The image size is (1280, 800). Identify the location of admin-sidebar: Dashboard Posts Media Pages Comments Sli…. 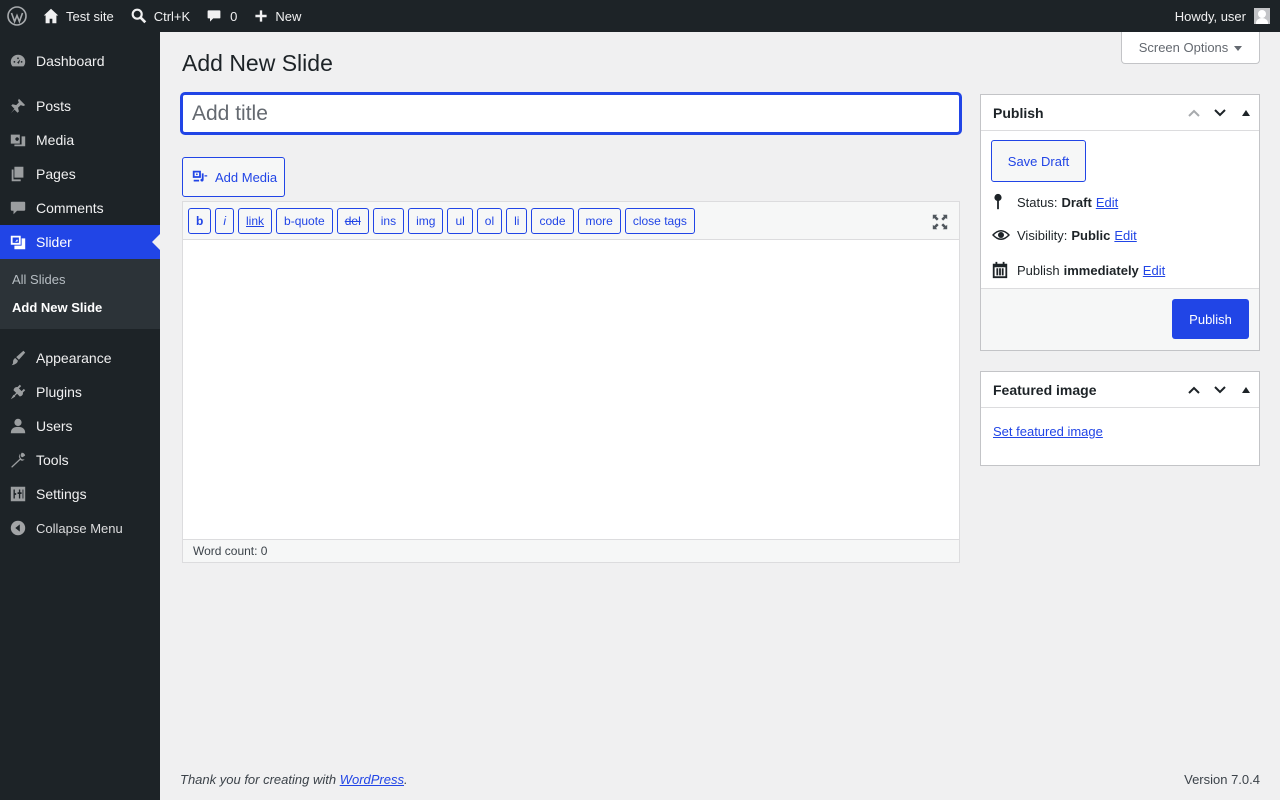
(80, 416).